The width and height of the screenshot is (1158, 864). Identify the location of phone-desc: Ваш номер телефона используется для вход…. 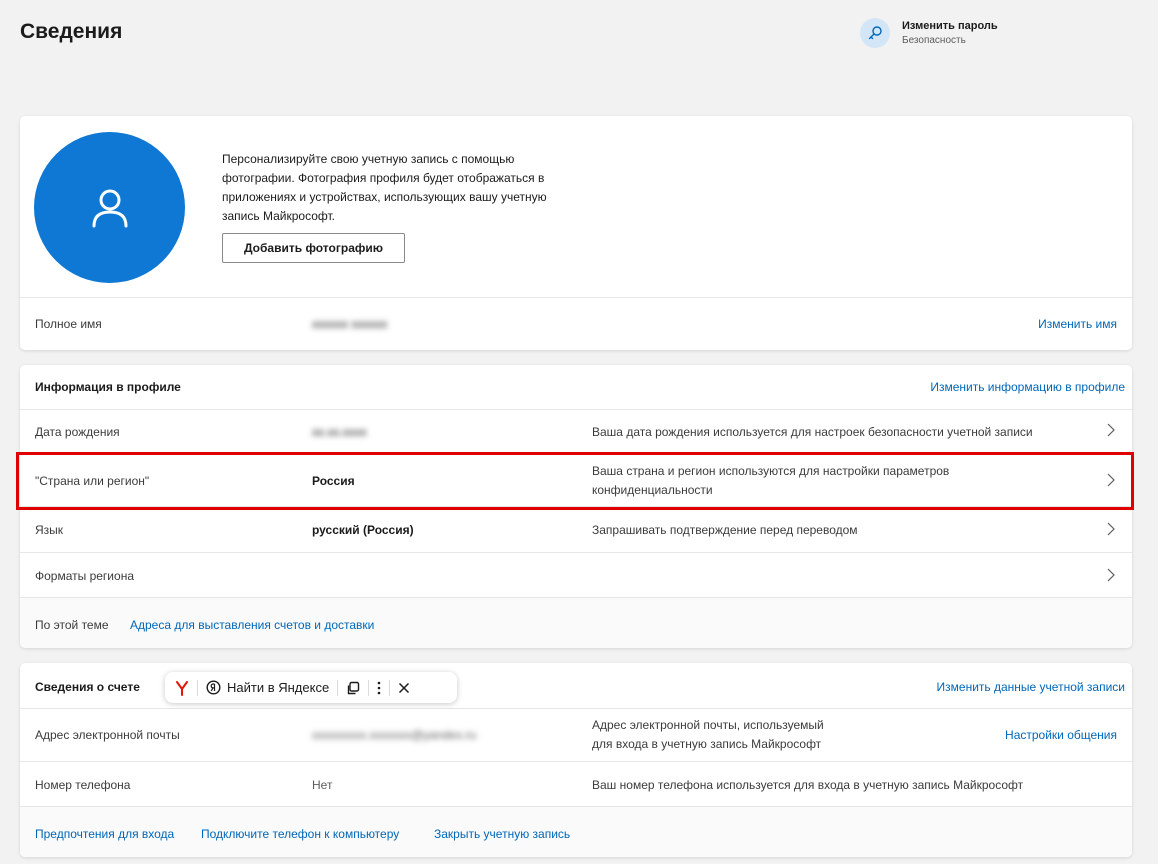
(808, 785).